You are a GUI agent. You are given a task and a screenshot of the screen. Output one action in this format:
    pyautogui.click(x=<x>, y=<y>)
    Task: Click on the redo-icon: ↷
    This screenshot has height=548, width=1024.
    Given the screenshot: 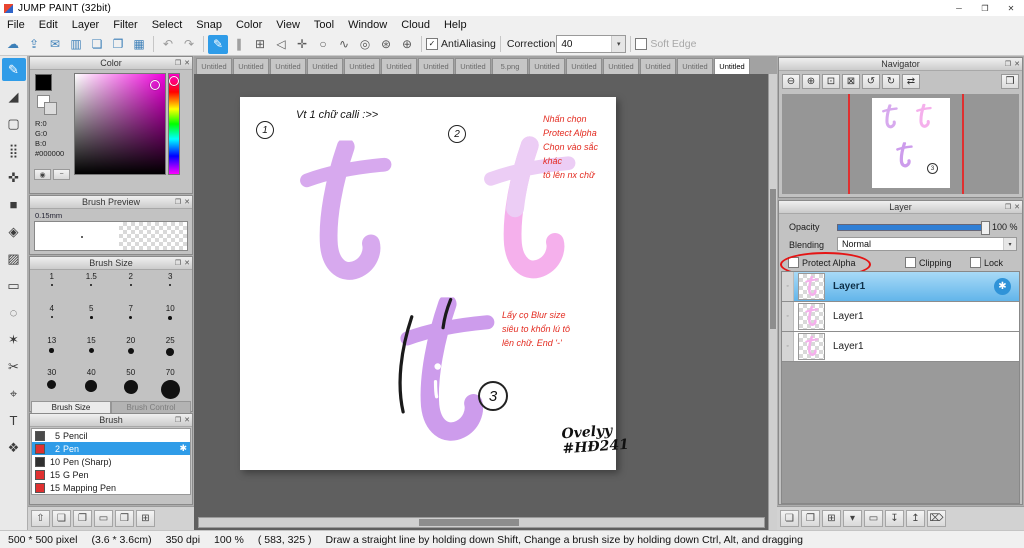 What is the action you would take?
    pyautogui.click(x=189, y=44)
    